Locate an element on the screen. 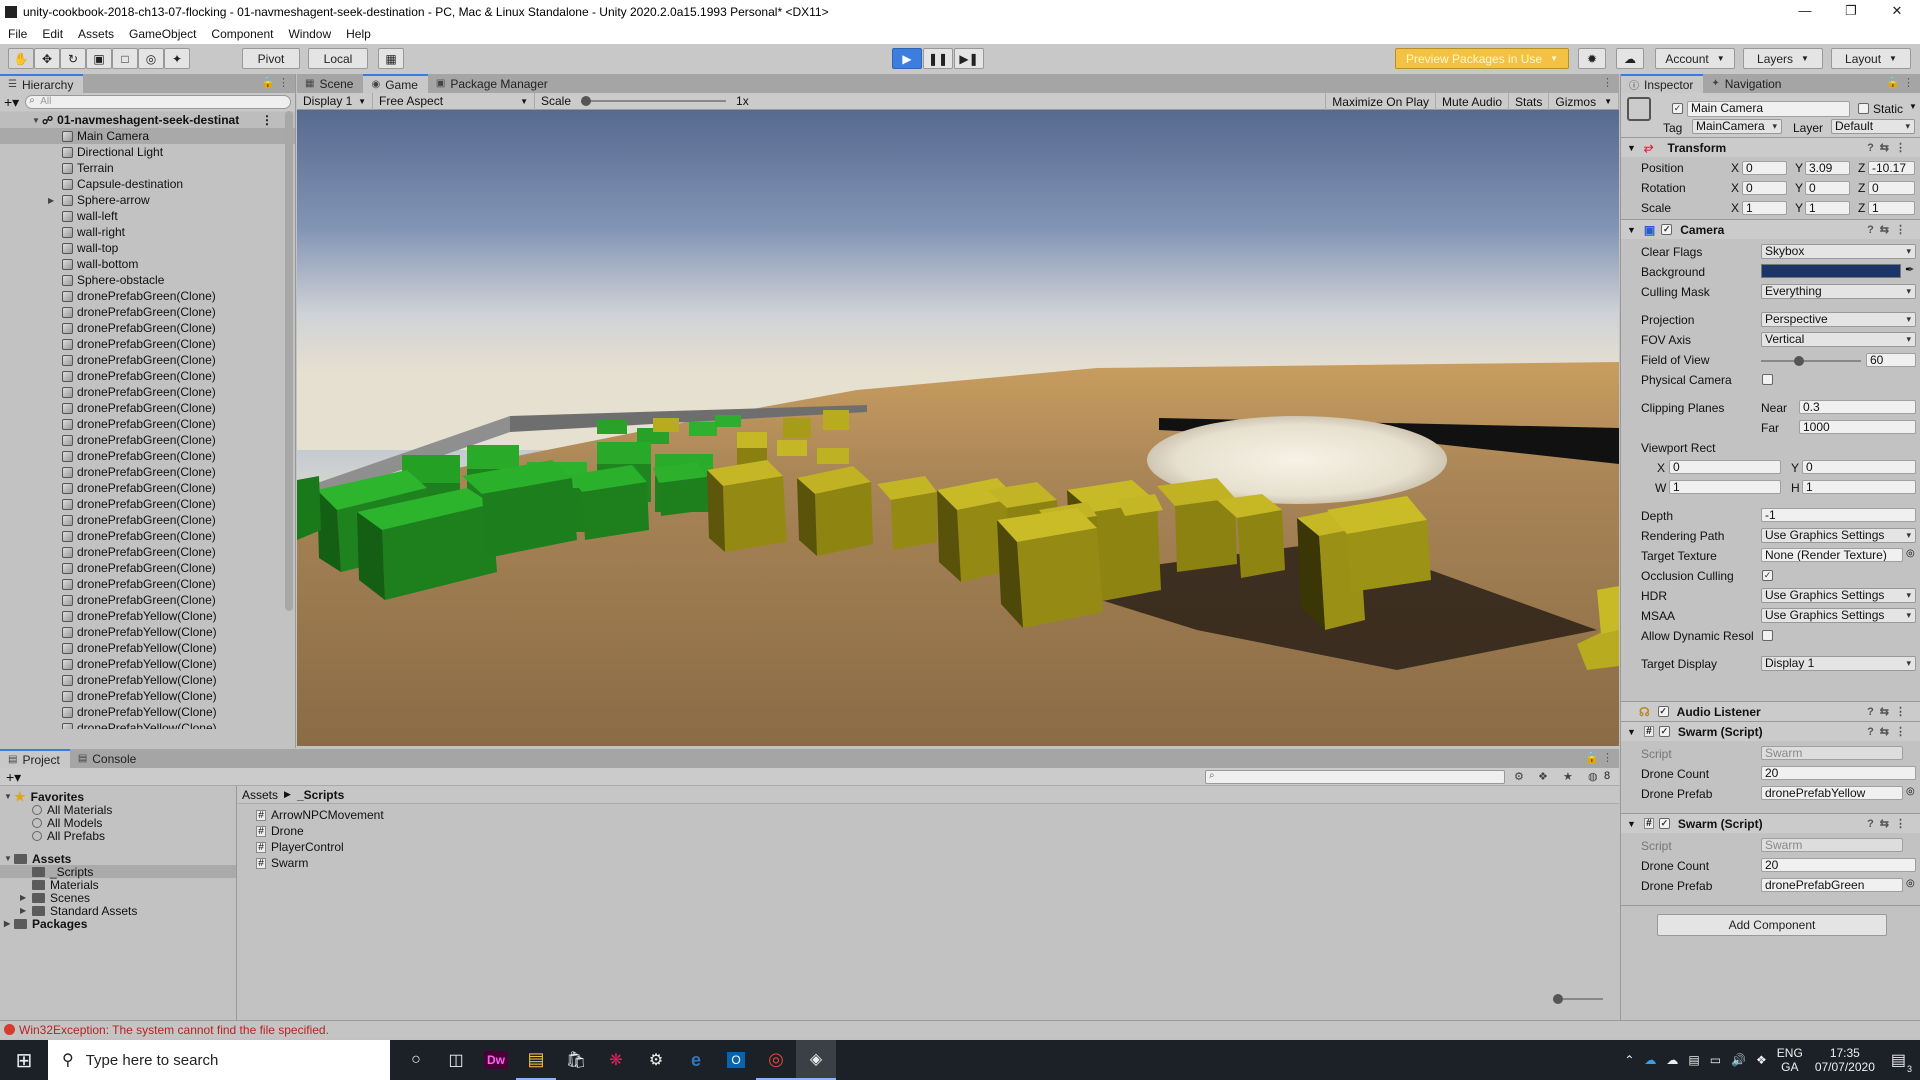  task-view-icon: ◫ is located at coordinates (456, 1060).